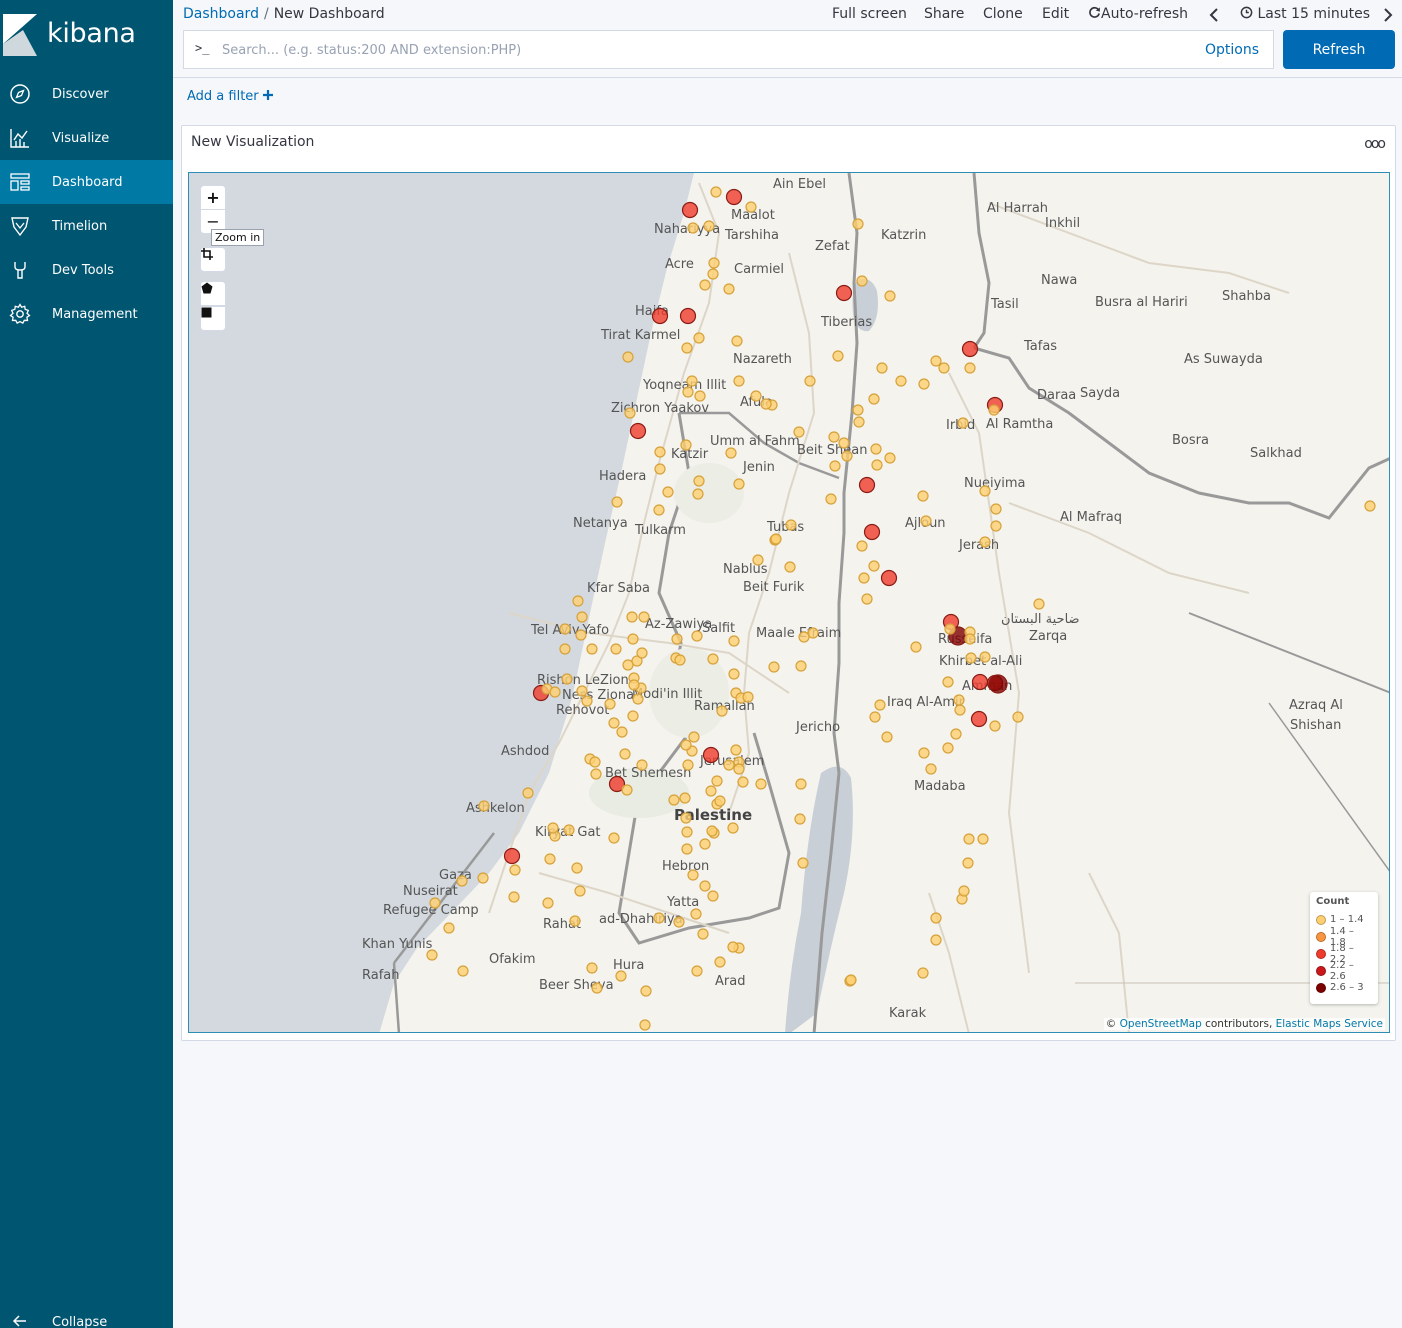 This screenshot has height=1328, width=1402. What do you see at coordinates (221, 14) in the screenshot?
I see `breadcrumb-dashboard-link: Dashboard` at bounding box center [221, 14].